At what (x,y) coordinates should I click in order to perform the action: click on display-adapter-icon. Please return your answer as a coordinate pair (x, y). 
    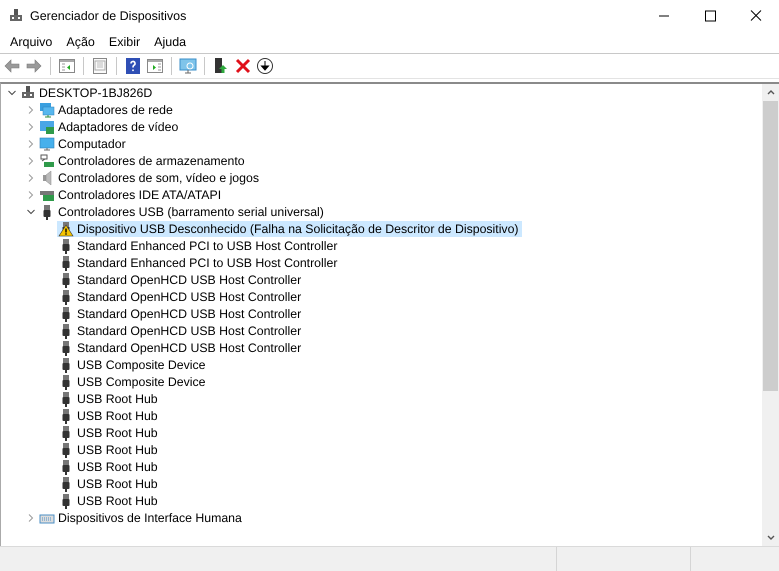
    Looking at the image, I should click on (47, 126).